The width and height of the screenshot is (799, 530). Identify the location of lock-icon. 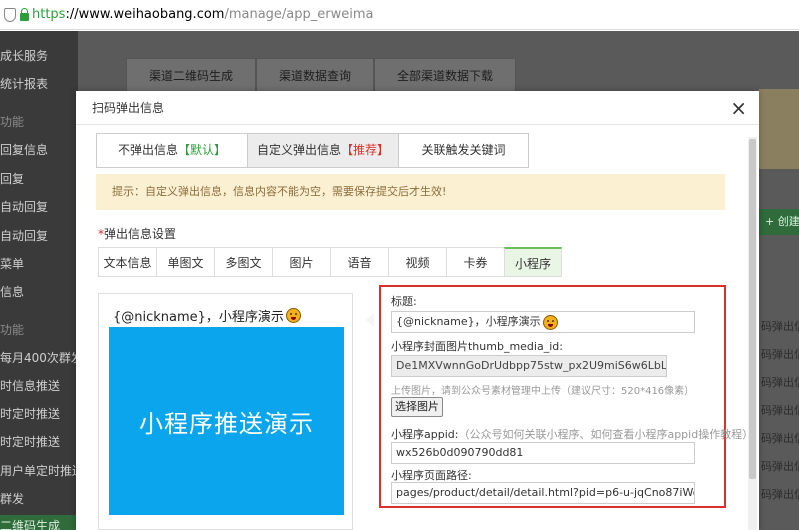
(24, 14).